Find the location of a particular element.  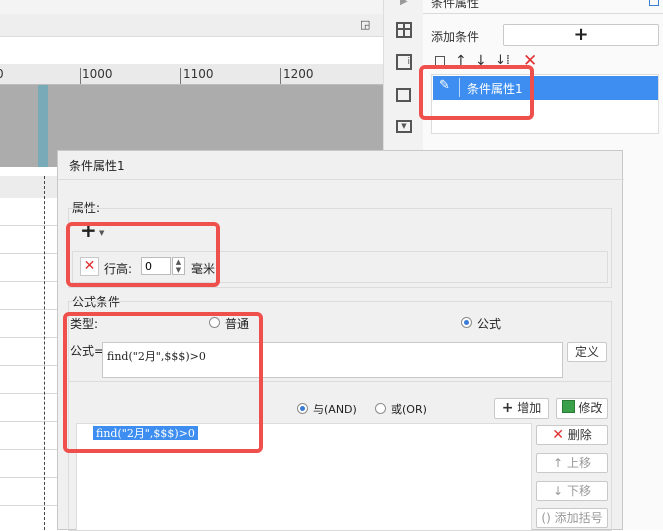

up-arrow-icon: ↑ is located at coordinates (558, 463).